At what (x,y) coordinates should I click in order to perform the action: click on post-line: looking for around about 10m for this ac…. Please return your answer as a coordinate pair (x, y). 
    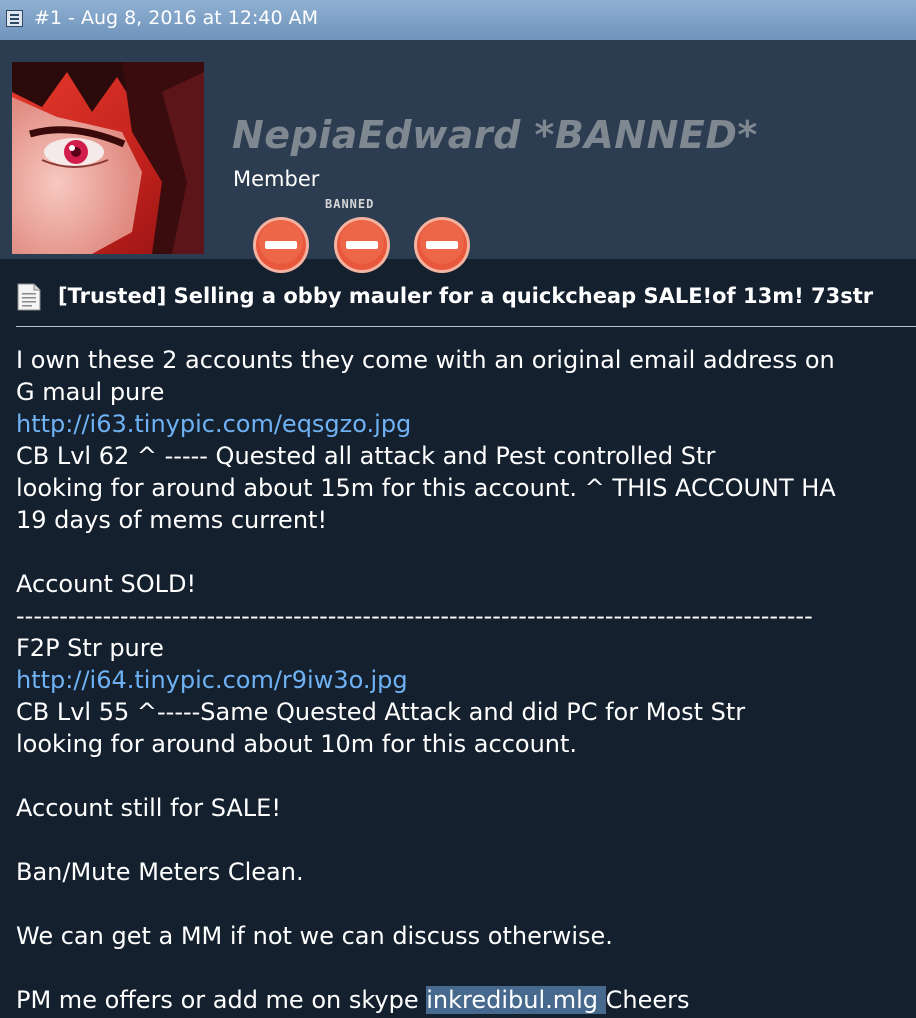
    Looking at the image, I should click on (297, 744).